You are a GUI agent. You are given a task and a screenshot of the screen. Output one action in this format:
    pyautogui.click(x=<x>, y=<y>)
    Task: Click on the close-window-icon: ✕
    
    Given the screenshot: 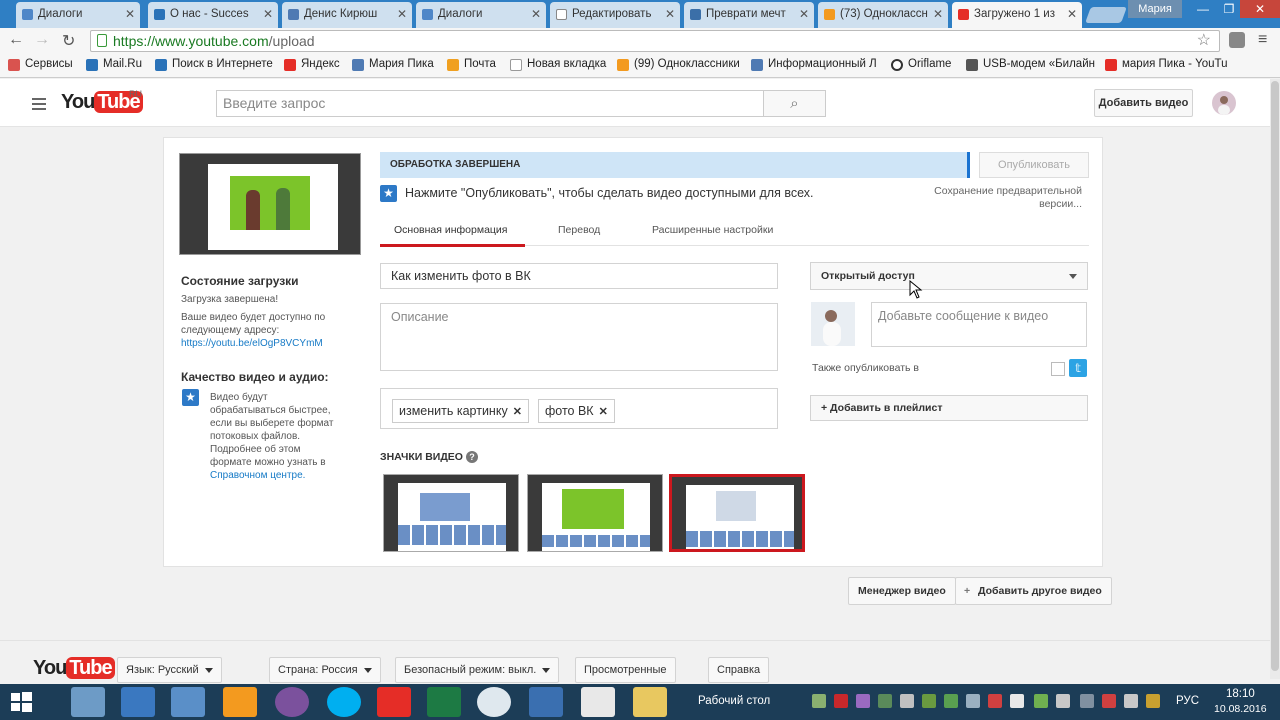 What is the action you would take?
    pyautogui.click(x=1260, y=9)
    